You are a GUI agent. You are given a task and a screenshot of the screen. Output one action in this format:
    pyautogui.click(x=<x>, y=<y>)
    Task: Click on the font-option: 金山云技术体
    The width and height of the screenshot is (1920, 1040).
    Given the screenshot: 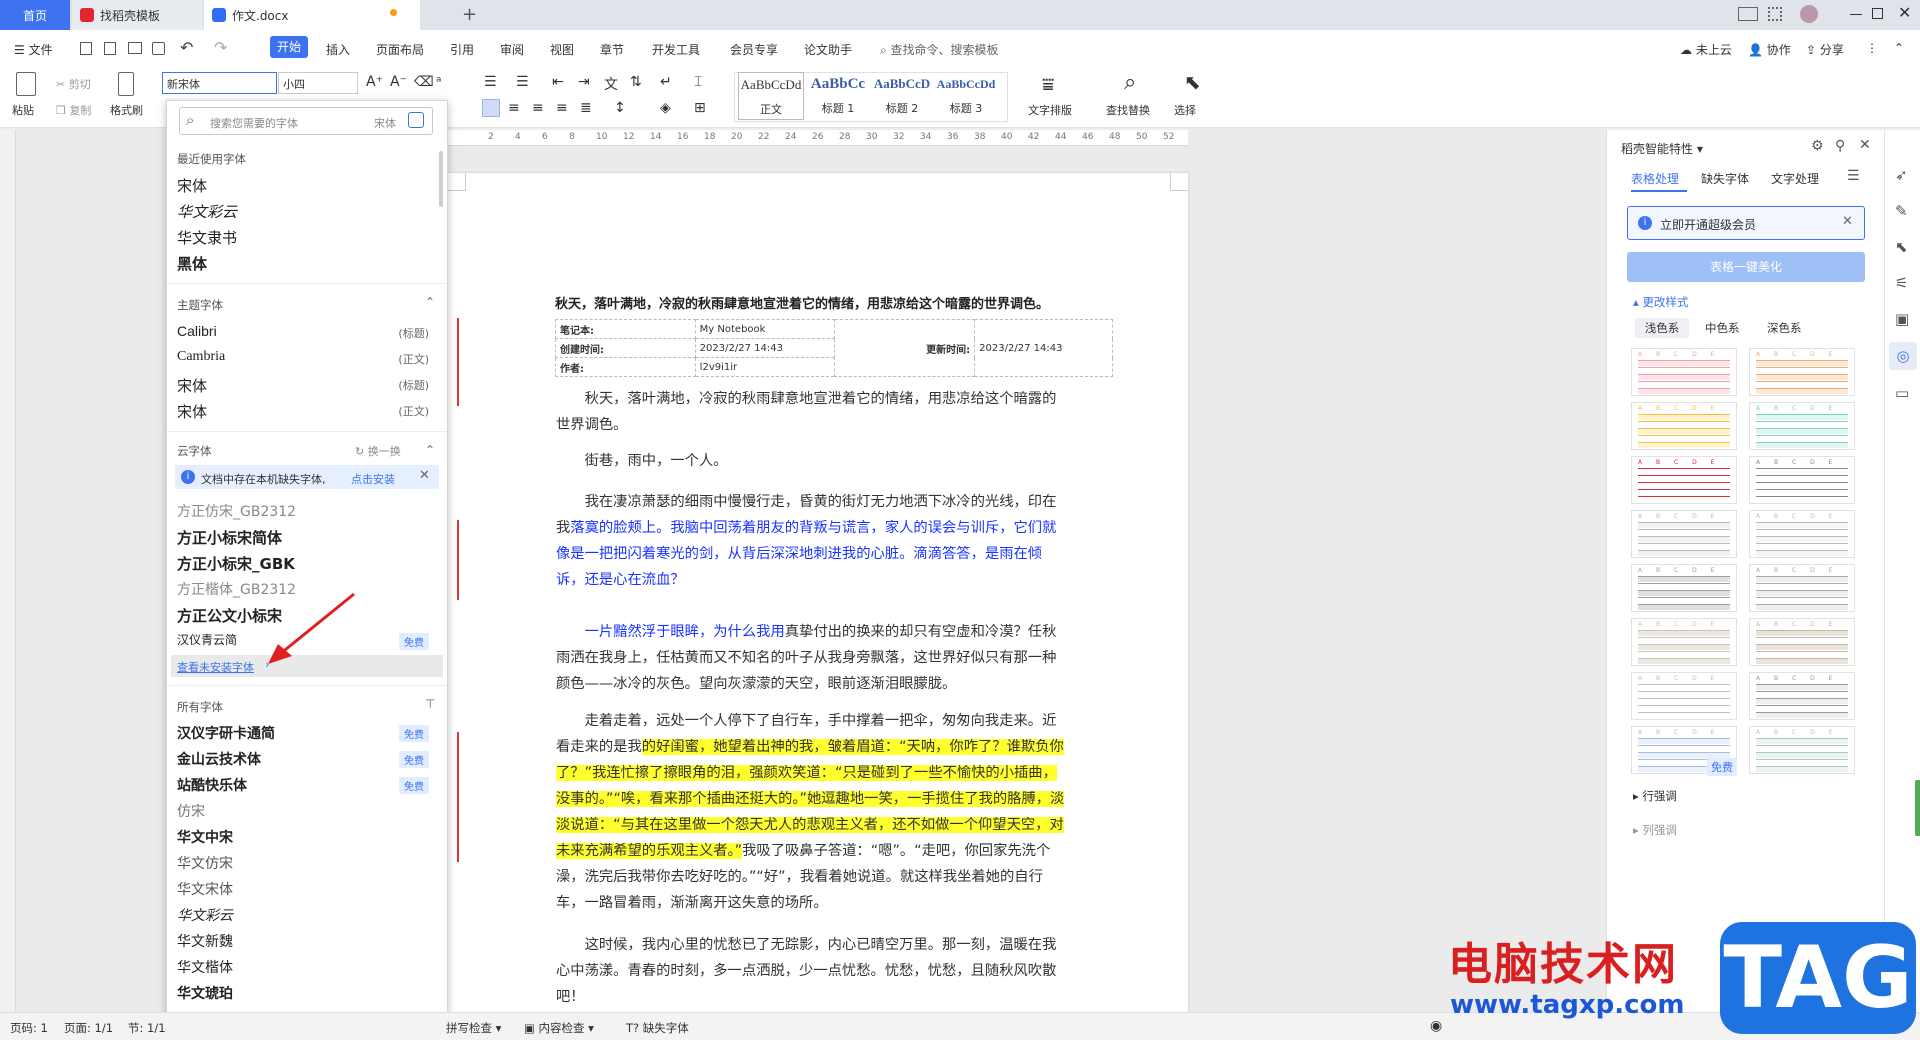 What is the action you would take?
    pyautogui.click(x=219, y=759)
    